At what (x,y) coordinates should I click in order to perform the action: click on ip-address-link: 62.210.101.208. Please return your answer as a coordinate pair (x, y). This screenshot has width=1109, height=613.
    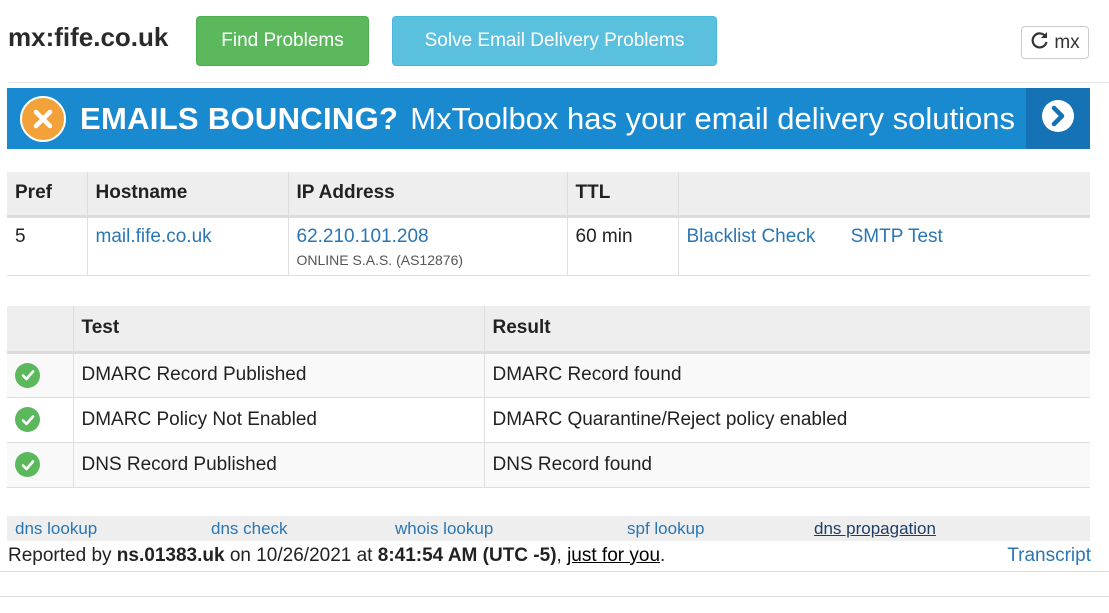
    Looking at the image, I should click on (428, 237).